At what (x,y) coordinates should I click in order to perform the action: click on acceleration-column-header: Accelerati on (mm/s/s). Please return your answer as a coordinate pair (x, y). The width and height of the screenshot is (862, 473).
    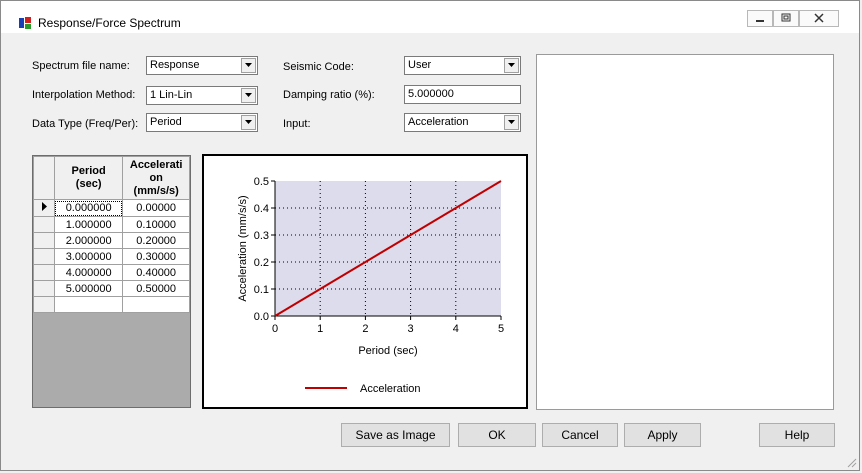
    Looking at the image, I should click on (156, 178).